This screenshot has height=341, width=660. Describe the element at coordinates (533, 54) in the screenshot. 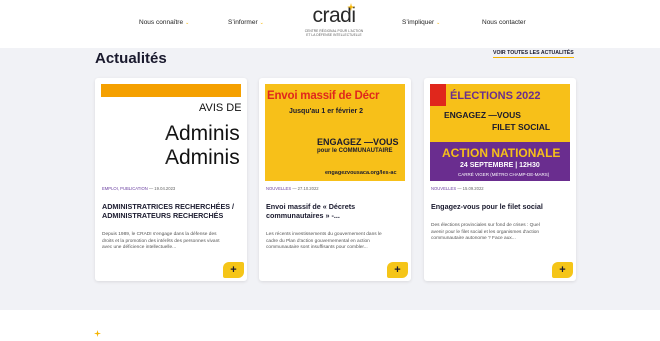

I see `see-all-news-link: VOIR TOUTES LES ACTUALITÉS` at that location.